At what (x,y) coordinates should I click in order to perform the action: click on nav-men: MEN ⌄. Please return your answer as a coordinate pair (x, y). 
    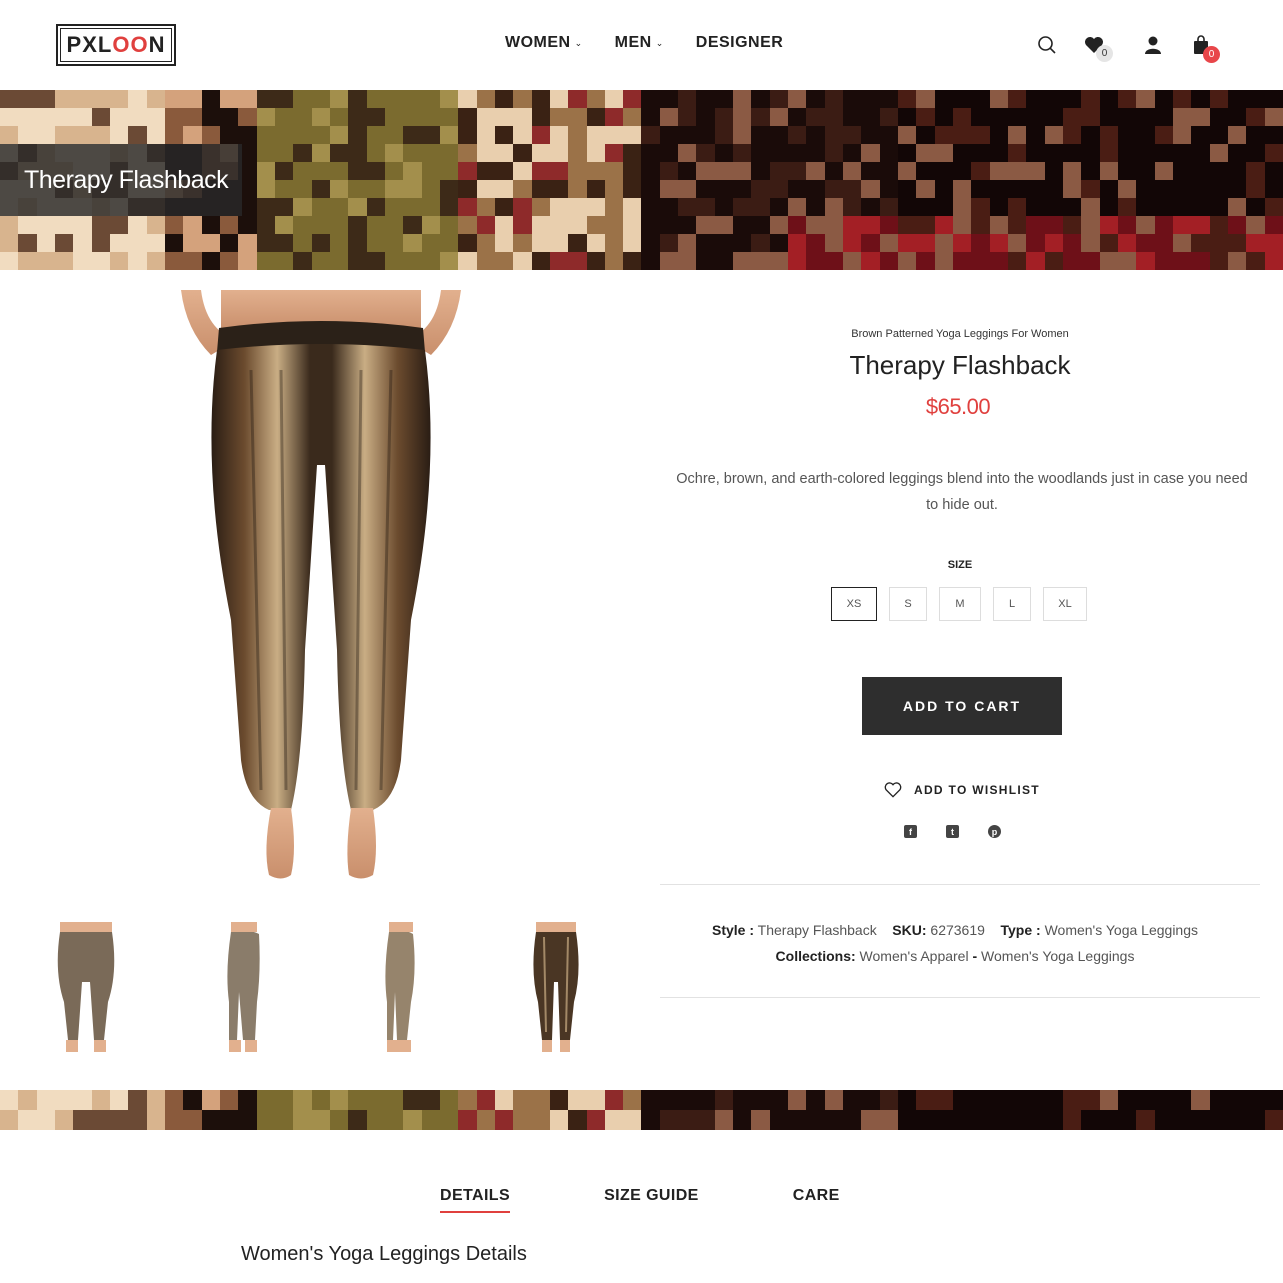
    Looking at the image, I should click on (639, 43).